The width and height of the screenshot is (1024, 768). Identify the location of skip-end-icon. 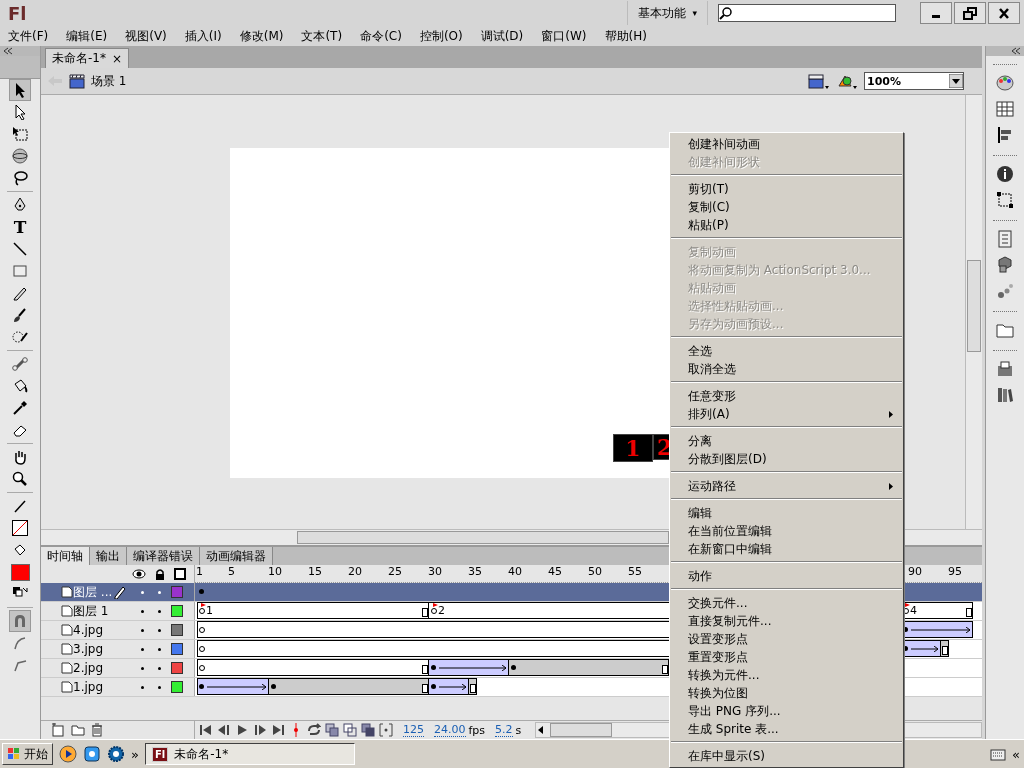
(278, 730).